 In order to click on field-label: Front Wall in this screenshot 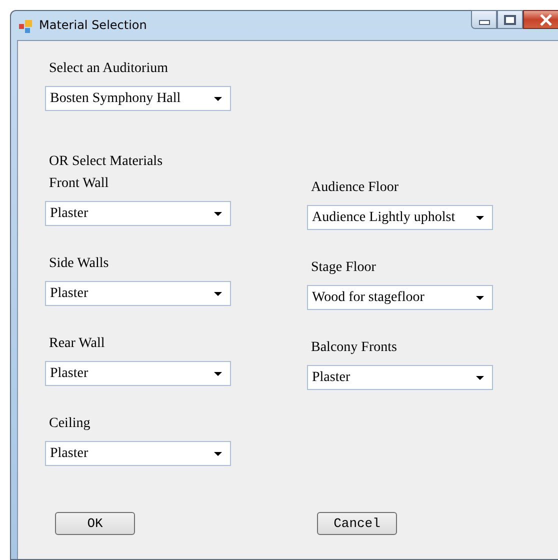, I will do `click(79, 184)`.